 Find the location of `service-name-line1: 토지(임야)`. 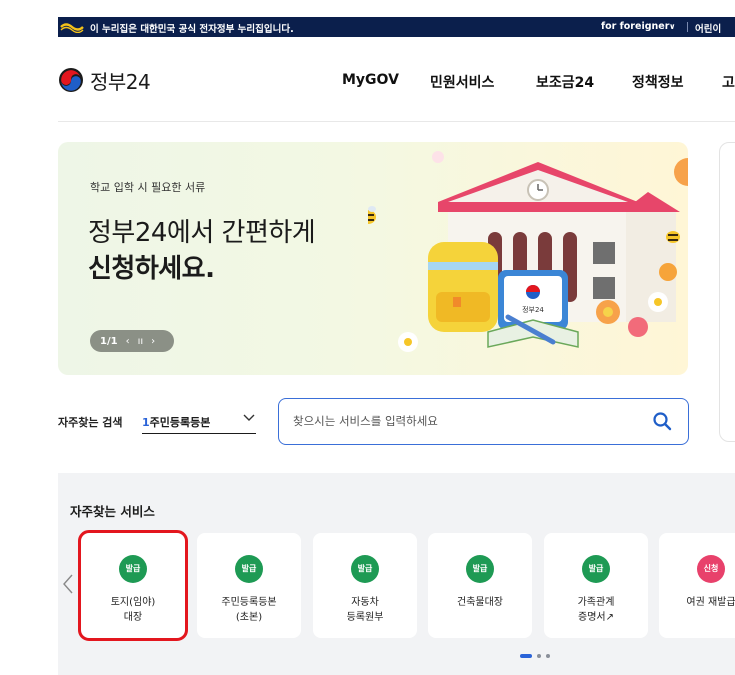

service-name-line1: 토지(임야) is located at coordinates (133, 602).